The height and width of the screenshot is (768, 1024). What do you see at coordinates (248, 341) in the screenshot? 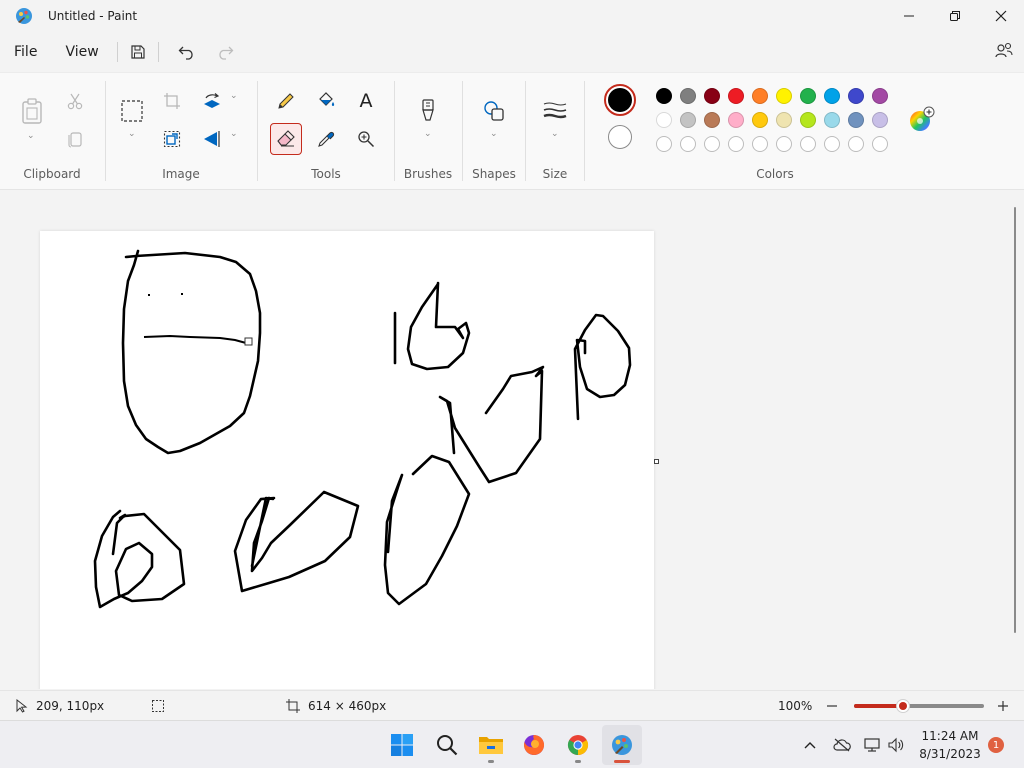
I see `eraser-cursor` at bounding box center [248, 341].